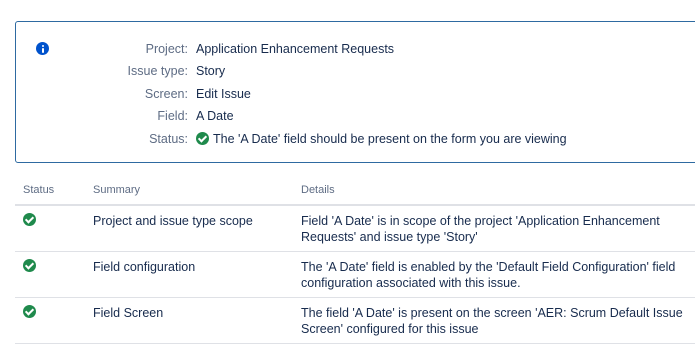  I want to click on status-label: Status:, so click(168, 139).